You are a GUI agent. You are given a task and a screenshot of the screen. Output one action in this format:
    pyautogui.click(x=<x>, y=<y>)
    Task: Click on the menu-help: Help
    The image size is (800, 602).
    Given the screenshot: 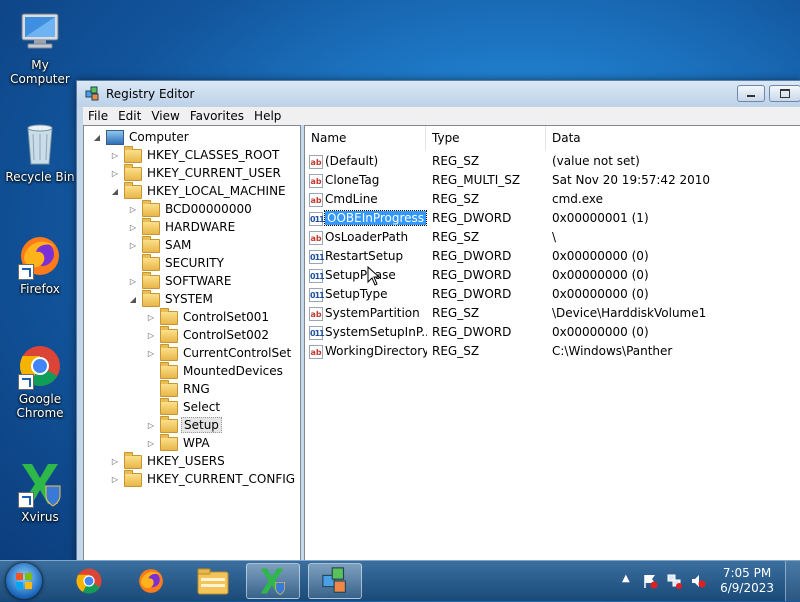 What is the action you would take?
    pyautogui.click(x=267, y=115)
    